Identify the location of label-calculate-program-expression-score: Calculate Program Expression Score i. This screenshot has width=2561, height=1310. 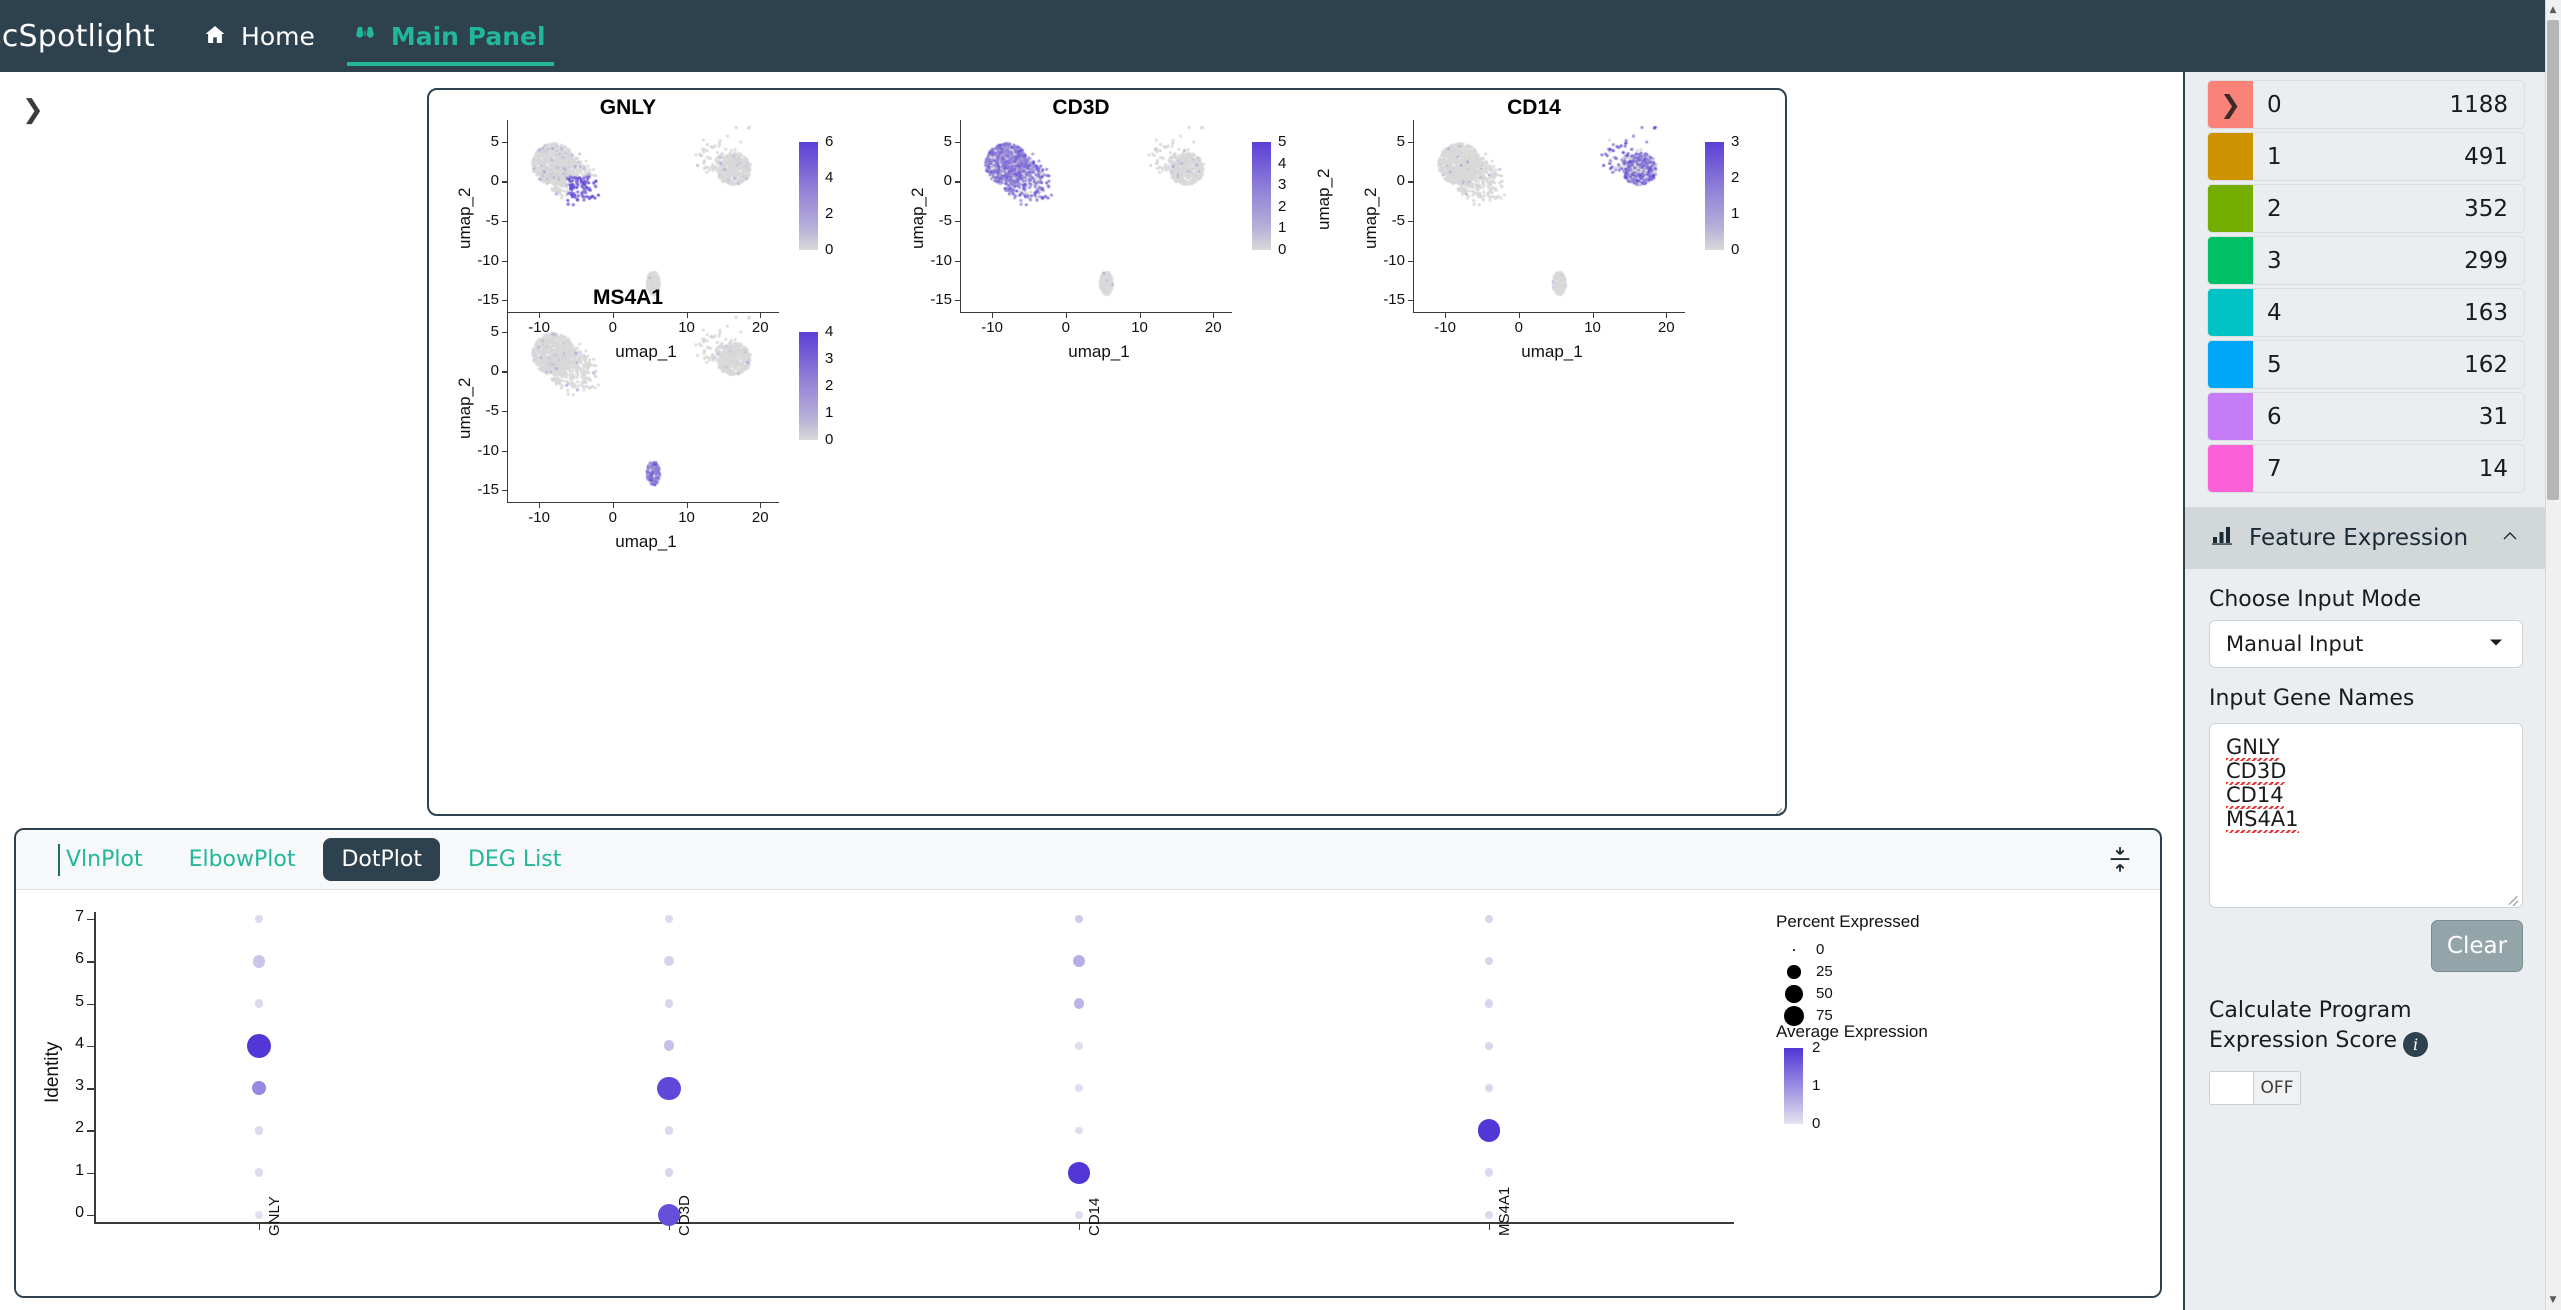
(2359, 1026).